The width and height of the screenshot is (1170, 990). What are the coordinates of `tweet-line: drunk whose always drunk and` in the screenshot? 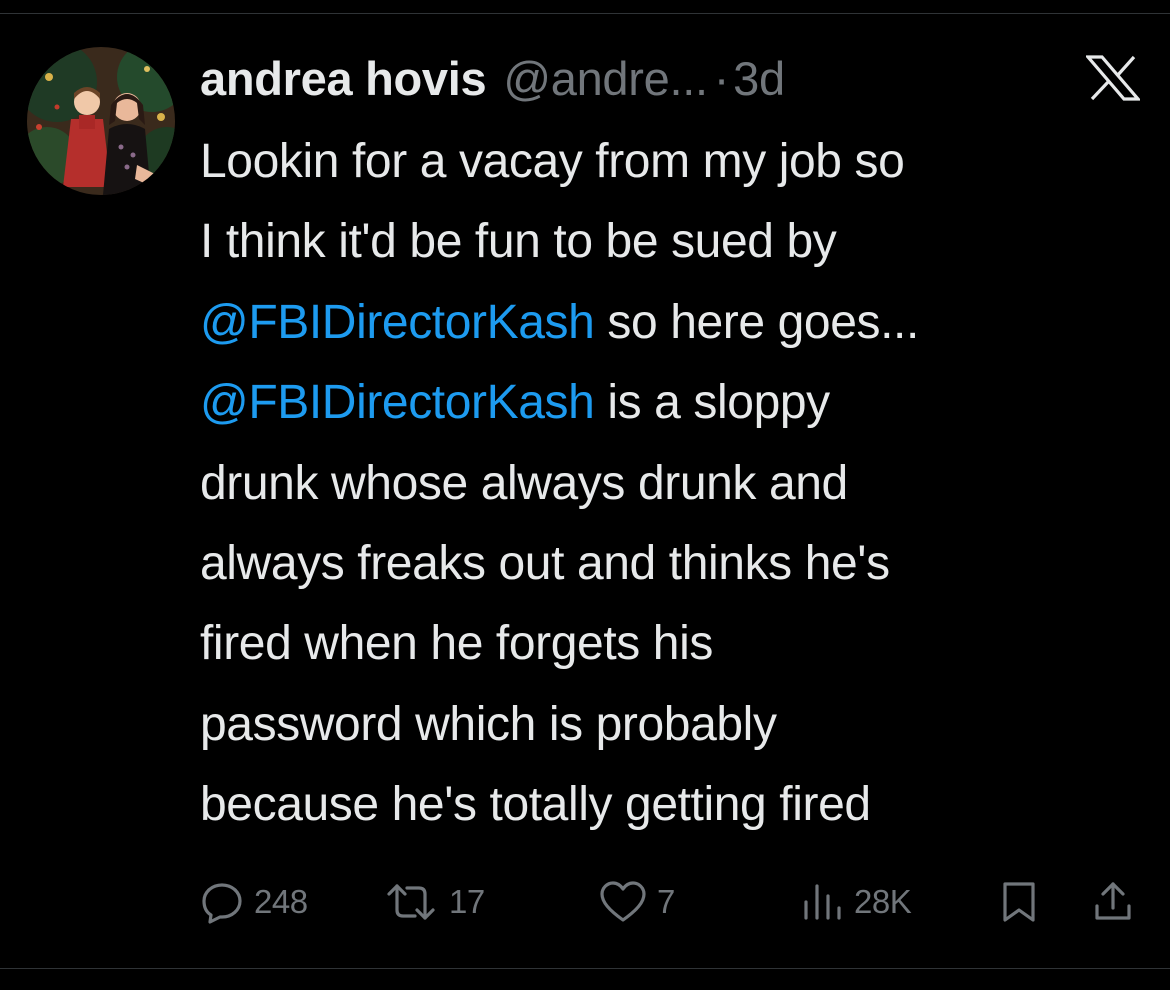 It's located at (680, 484).